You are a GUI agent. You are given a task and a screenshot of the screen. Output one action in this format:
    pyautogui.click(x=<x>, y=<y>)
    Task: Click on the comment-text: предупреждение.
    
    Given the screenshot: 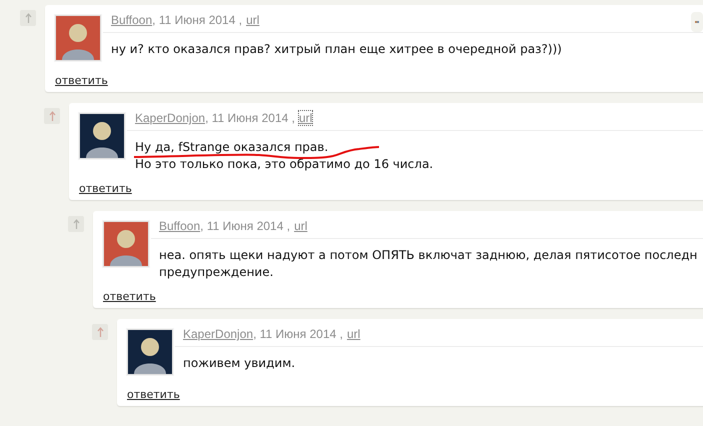 What is the action you would take?
    pyautogui.click(x=216, y=272)
    